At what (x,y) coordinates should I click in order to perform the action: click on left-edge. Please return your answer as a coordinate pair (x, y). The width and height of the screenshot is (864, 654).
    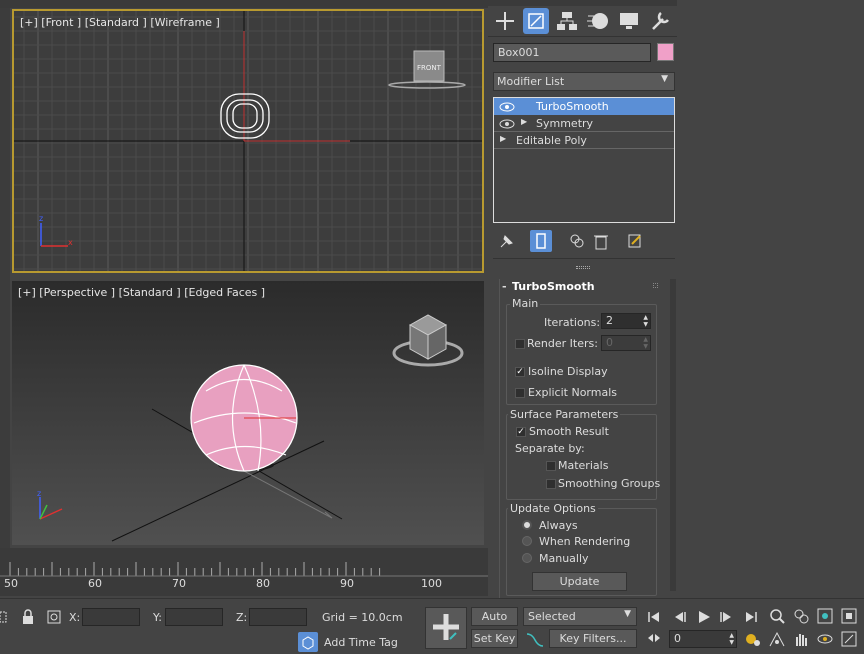
    Looking at the image, I should click on (5, 278).